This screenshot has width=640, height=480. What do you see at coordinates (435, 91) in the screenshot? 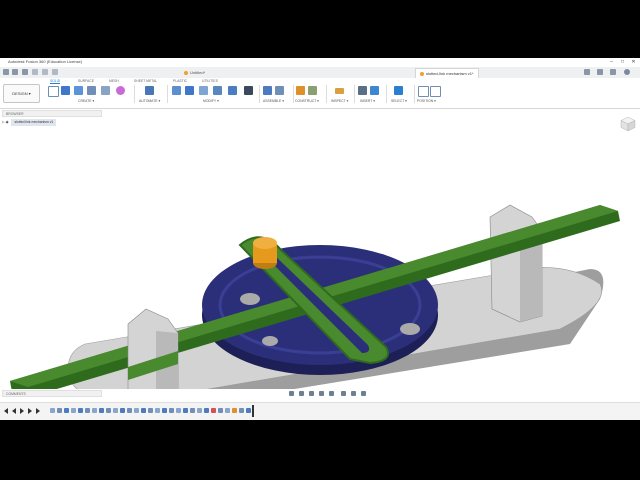
I see `revert-position-icon` at bounding box center [435, 91].